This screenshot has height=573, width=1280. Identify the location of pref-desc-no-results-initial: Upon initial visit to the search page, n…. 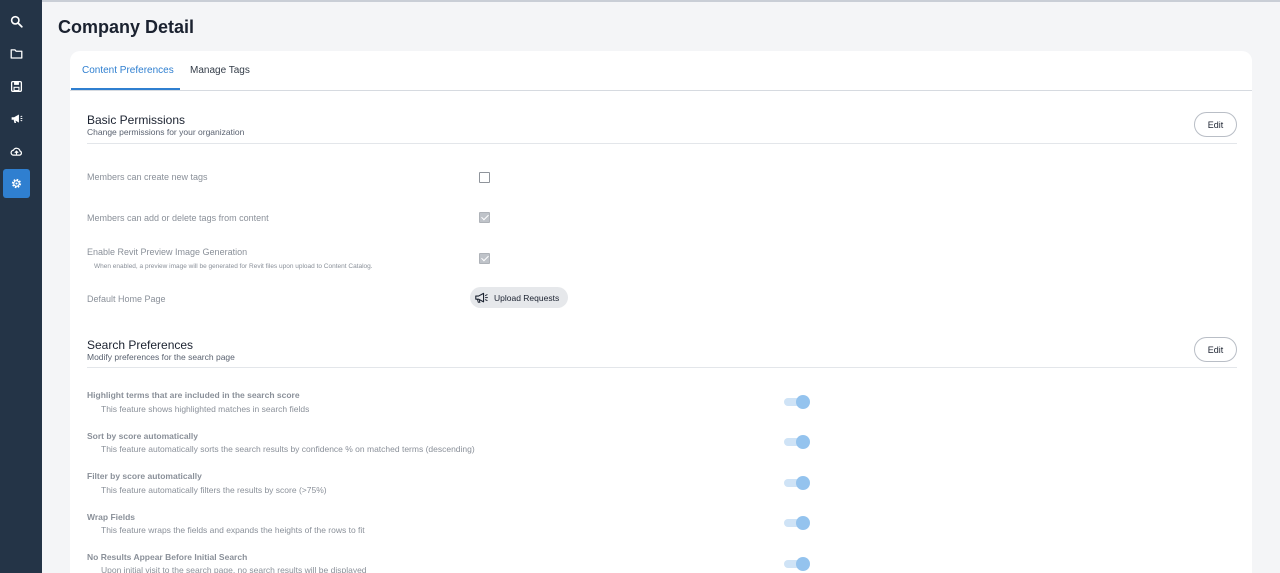
(234, 569).